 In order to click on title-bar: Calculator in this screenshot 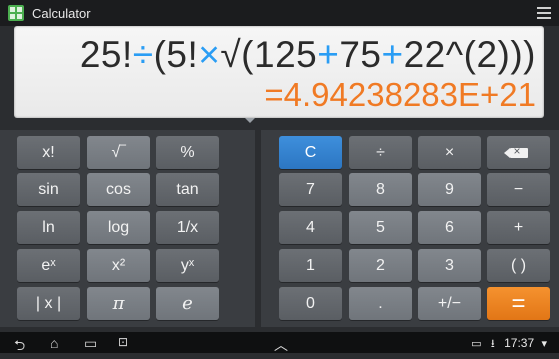, I will do `click(279, 13)`.